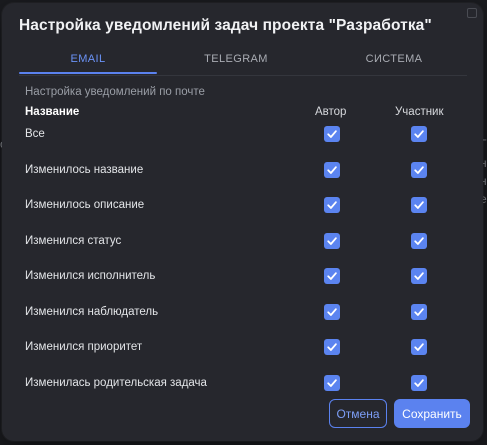 This screenshot has width=487, height=445. Describe the element at coordinates (432, 413) in the screenshot. I see `save-button: Сохранить` at that location.